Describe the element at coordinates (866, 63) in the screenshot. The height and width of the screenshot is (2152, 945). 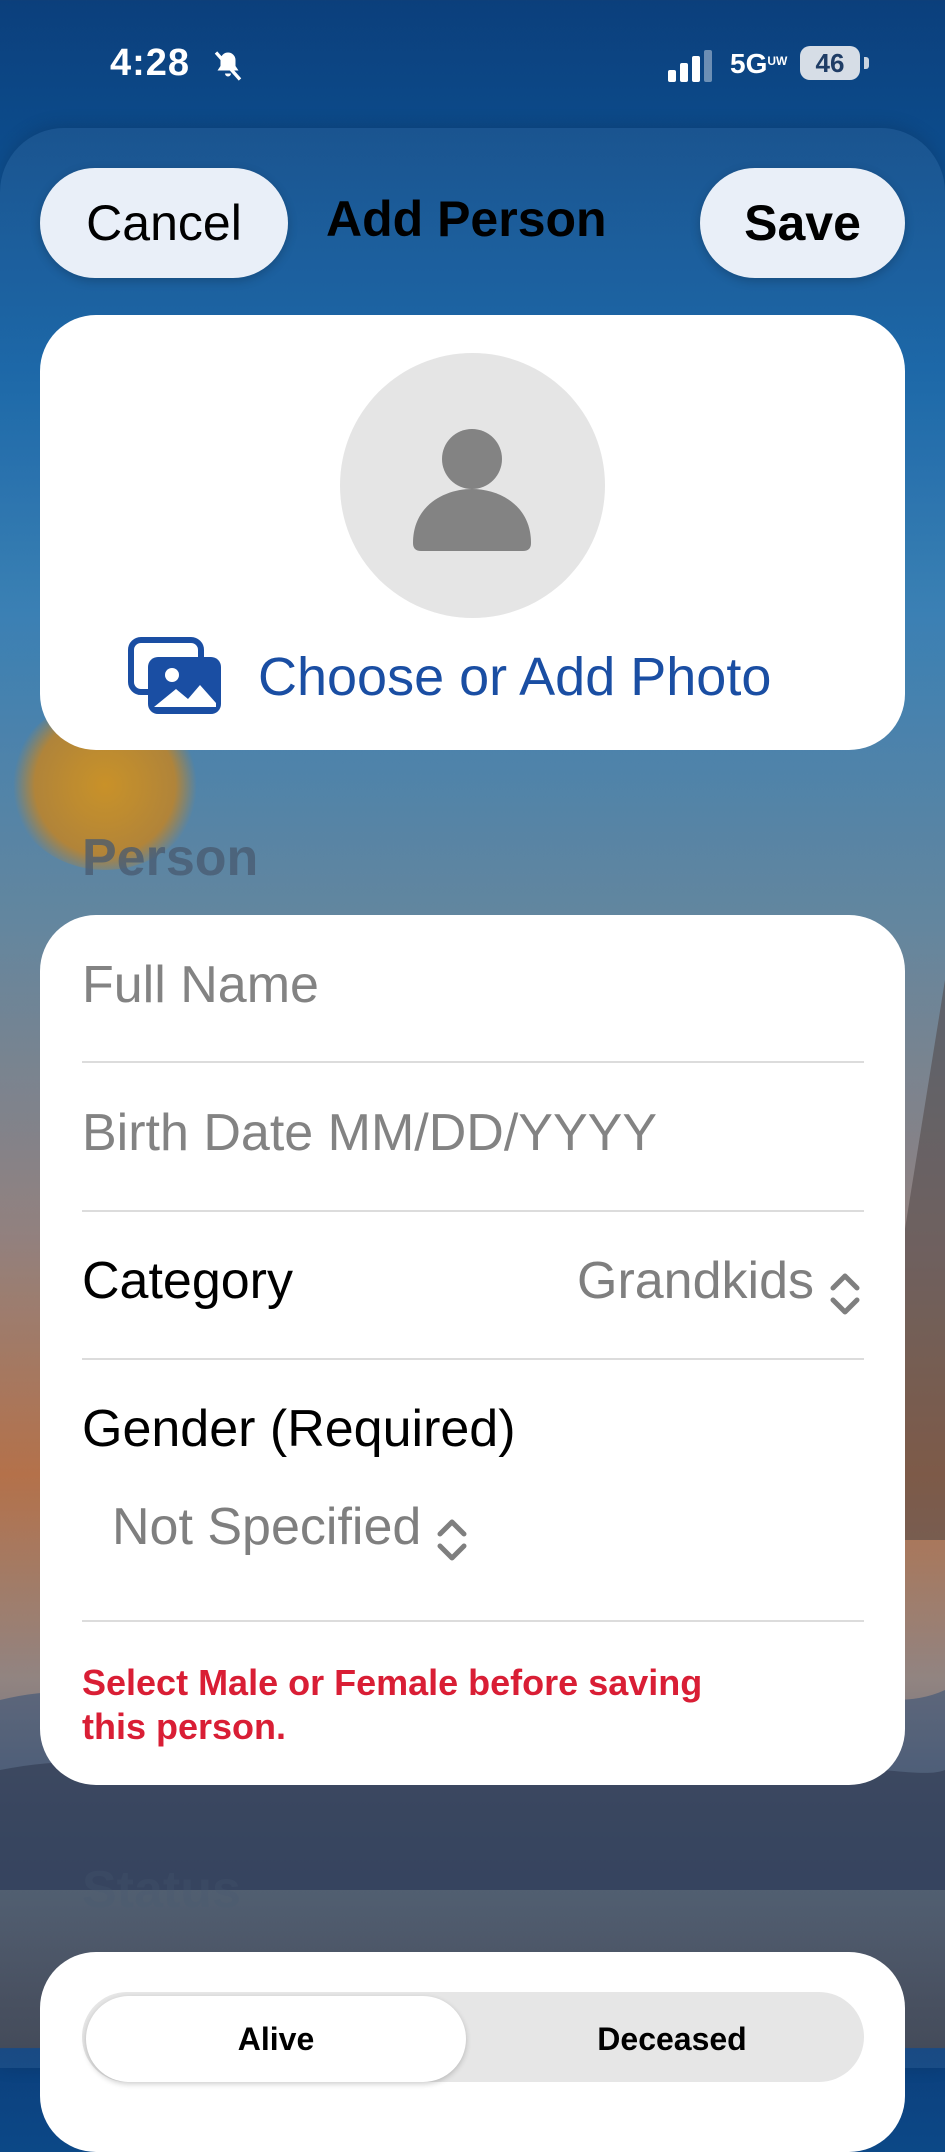
I see `battery-tip` at that location.